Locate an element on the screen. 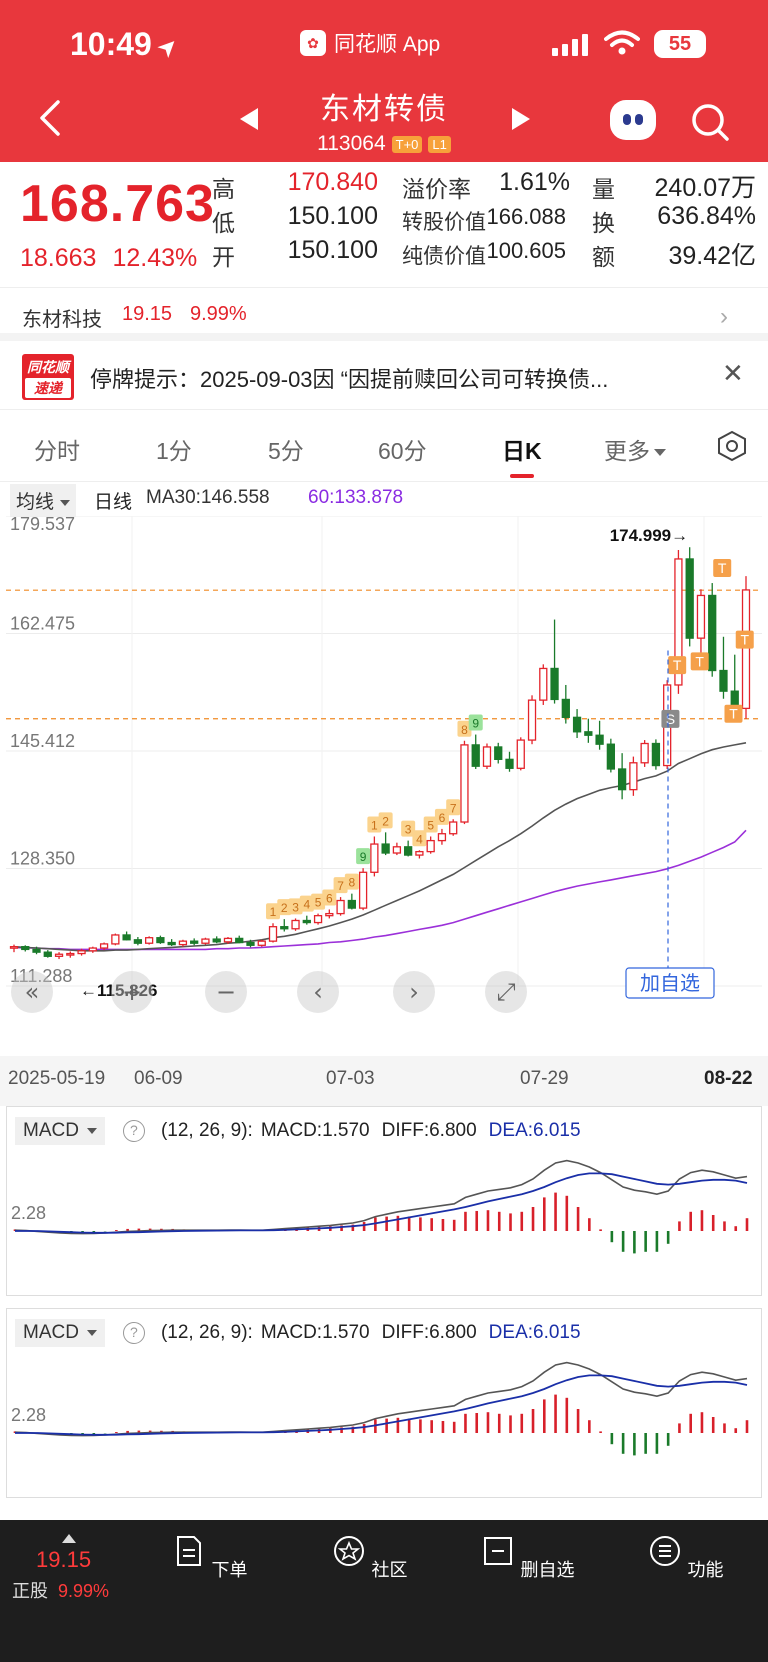 The image size is (768, 1662). volume-label: 量 is located at coordinates (603, 189).